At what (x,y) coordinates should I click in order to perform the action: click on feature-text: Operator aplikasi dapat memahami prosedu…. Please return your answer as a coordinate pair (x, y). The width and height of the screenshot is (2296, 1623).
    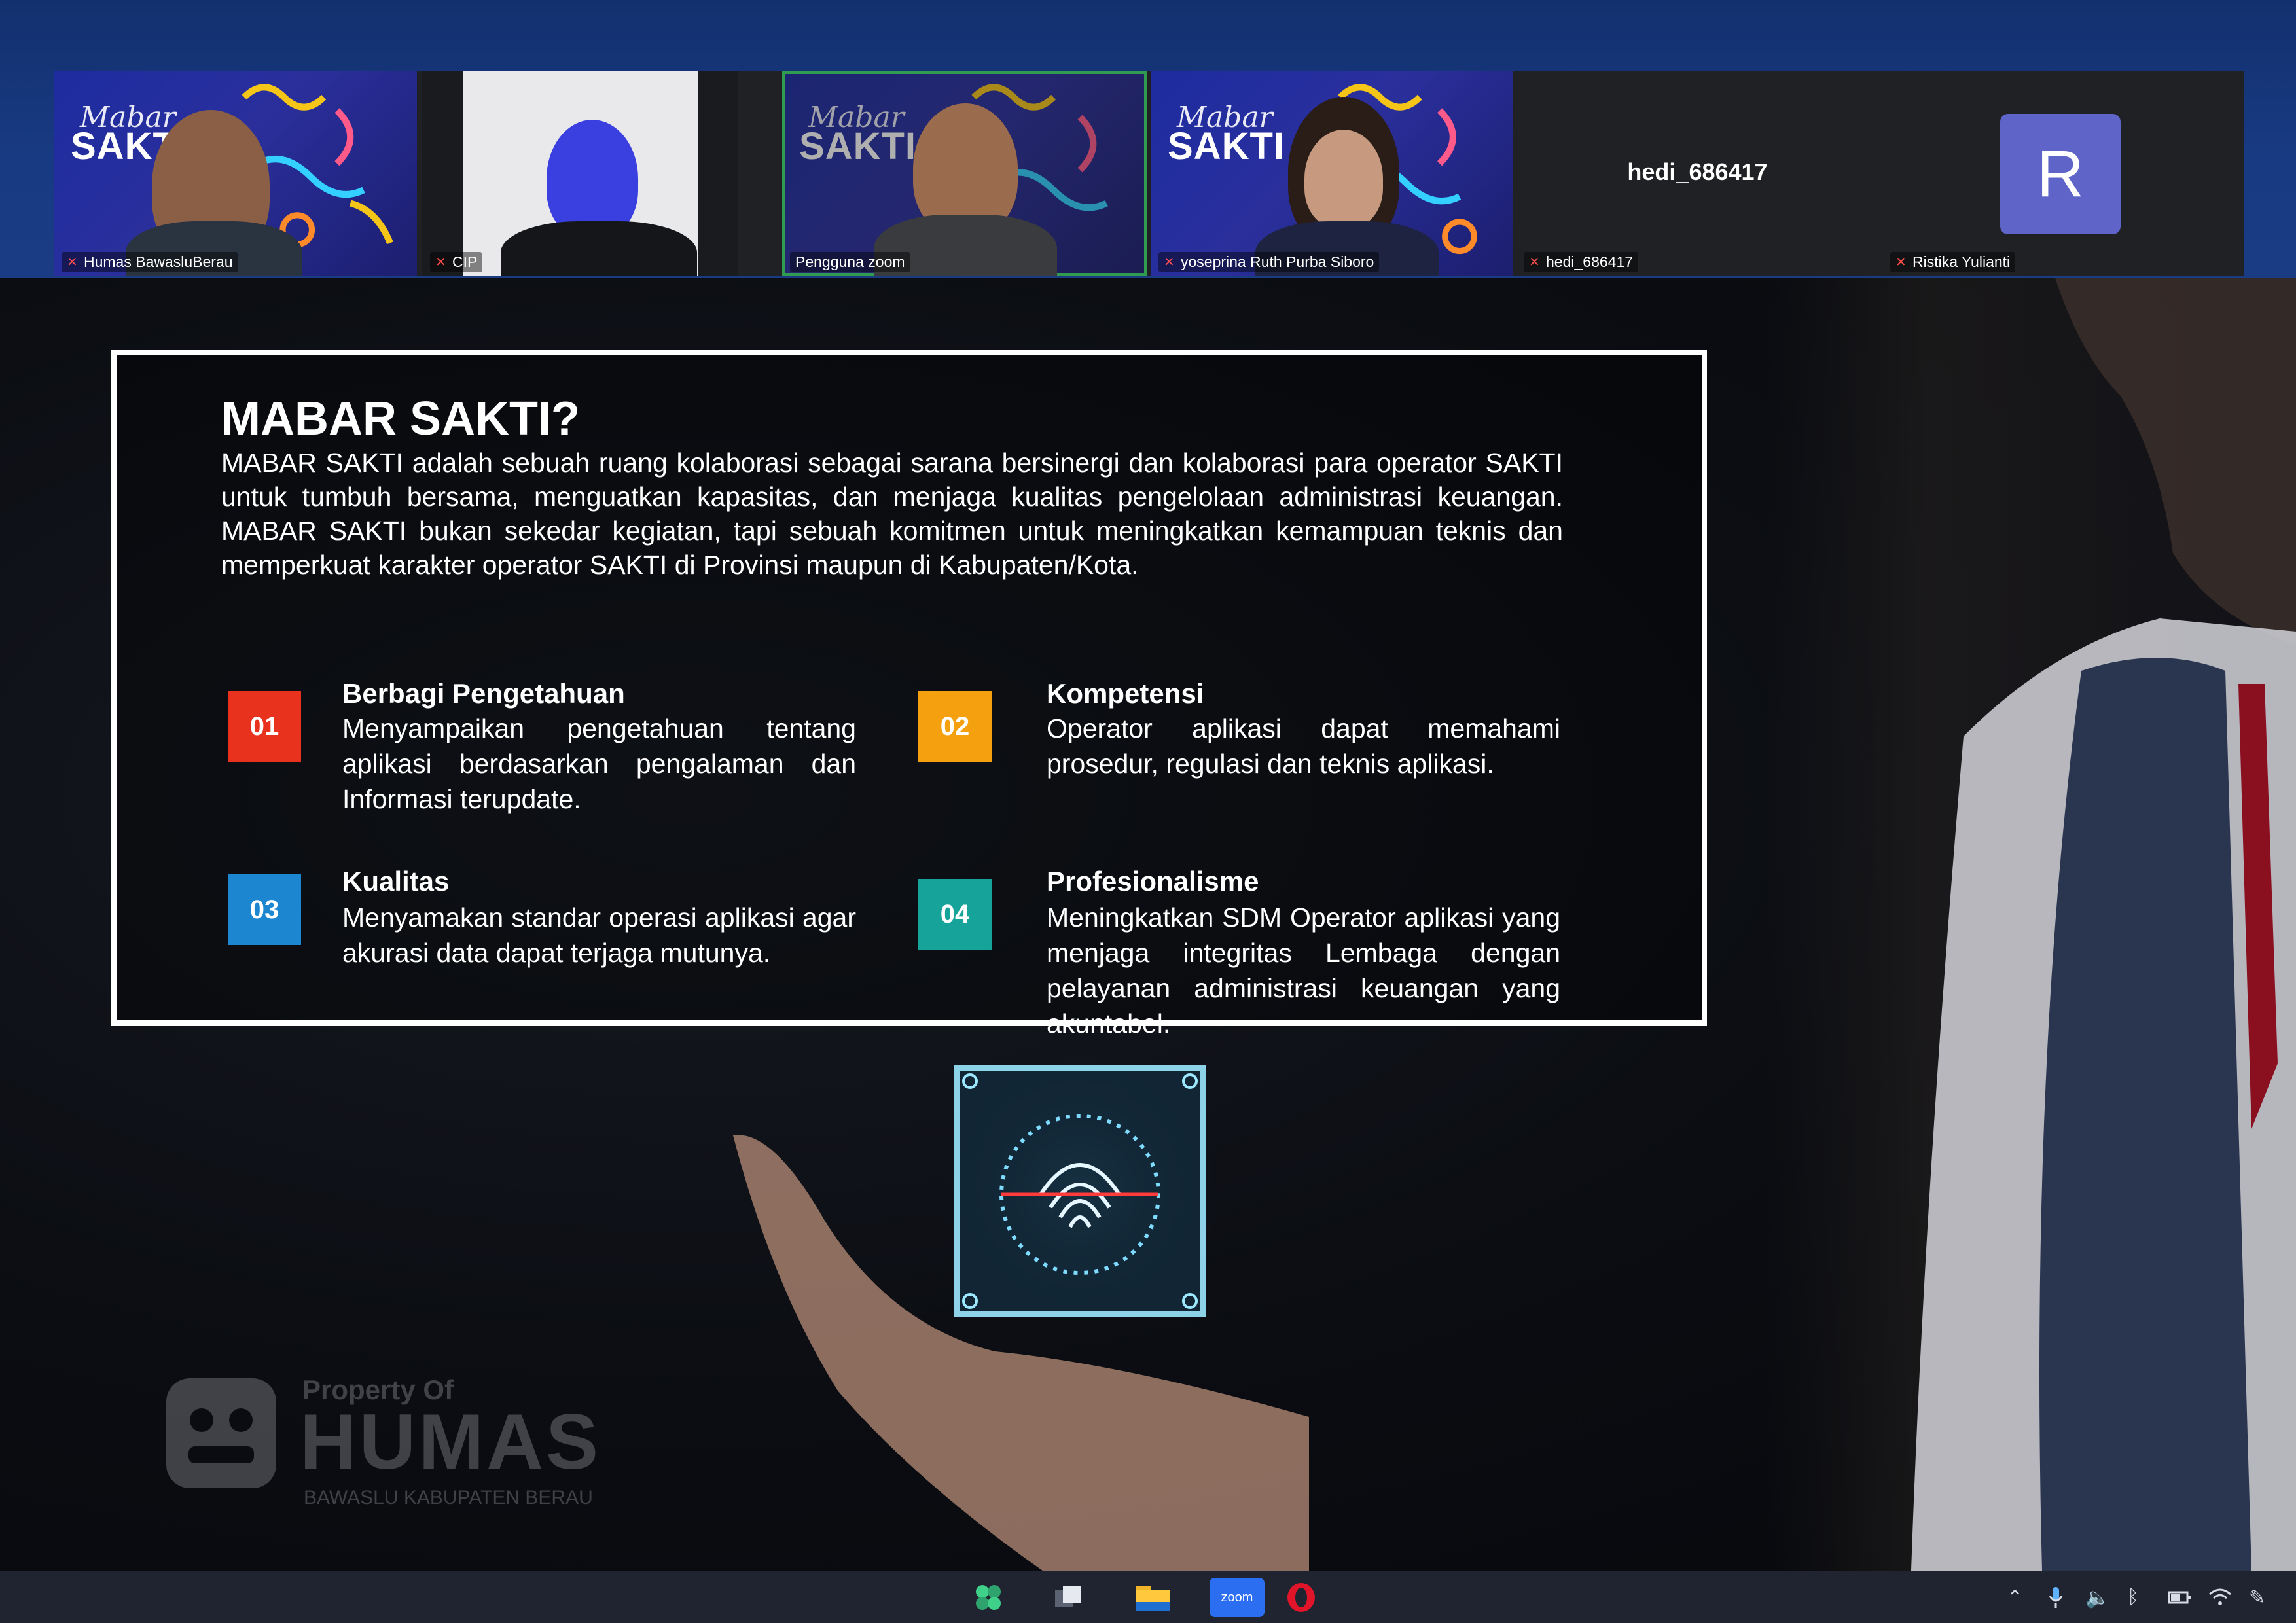
    Looking at the image, I should click on (1303, 746).